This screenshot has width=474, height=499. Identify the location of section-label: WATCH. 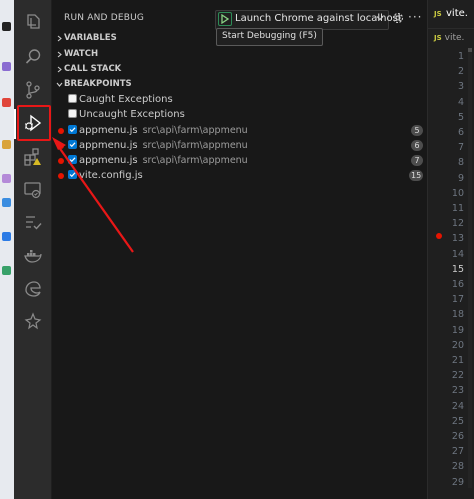
(81, 54).